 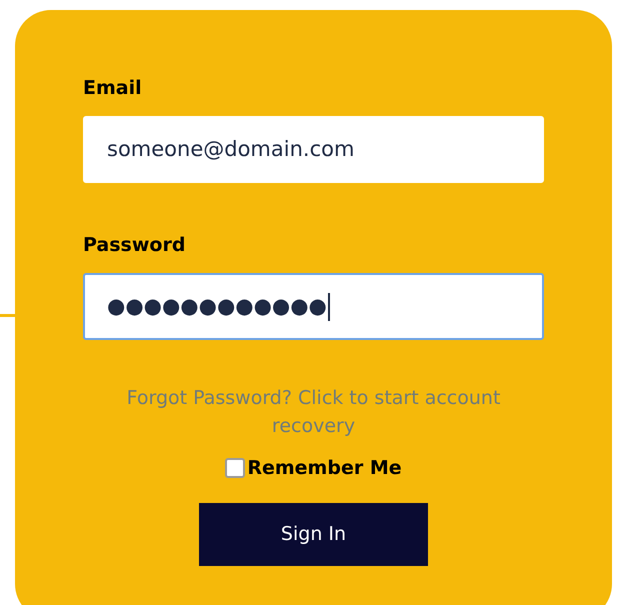 What do you see at coordinates (313, 306) in the screenshot?
I see `input-field: ●●●●●●●●●●●●` at bounding box center [313, 306].